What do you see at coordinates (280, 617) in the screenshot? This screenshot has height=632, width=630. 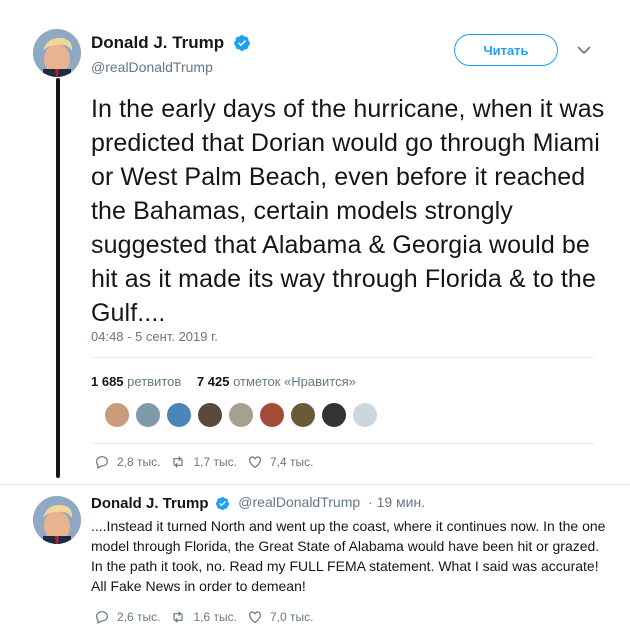 I see `like-button: 7,0 тыс.` at bounding box center [280, 617].